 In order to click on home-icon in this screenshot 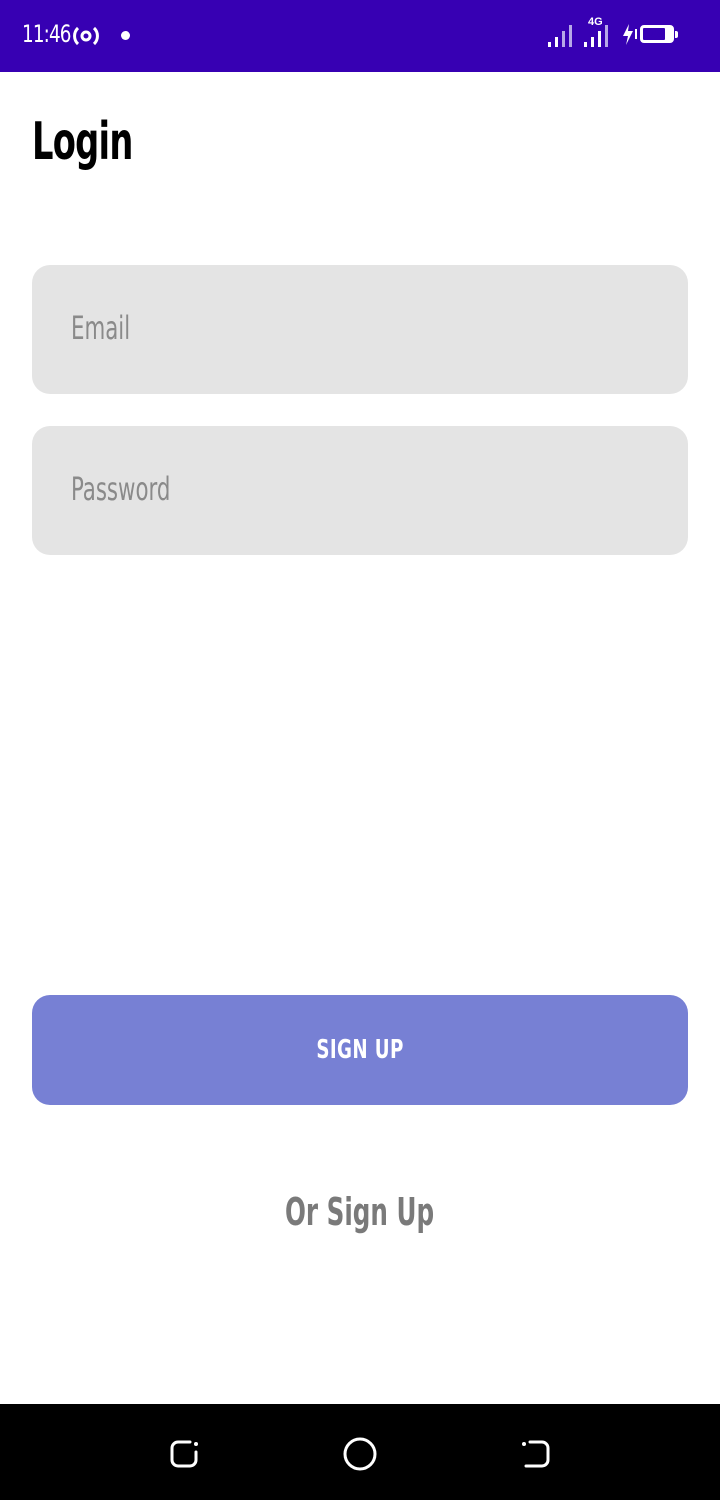, I will do `click(360, 1454)`.